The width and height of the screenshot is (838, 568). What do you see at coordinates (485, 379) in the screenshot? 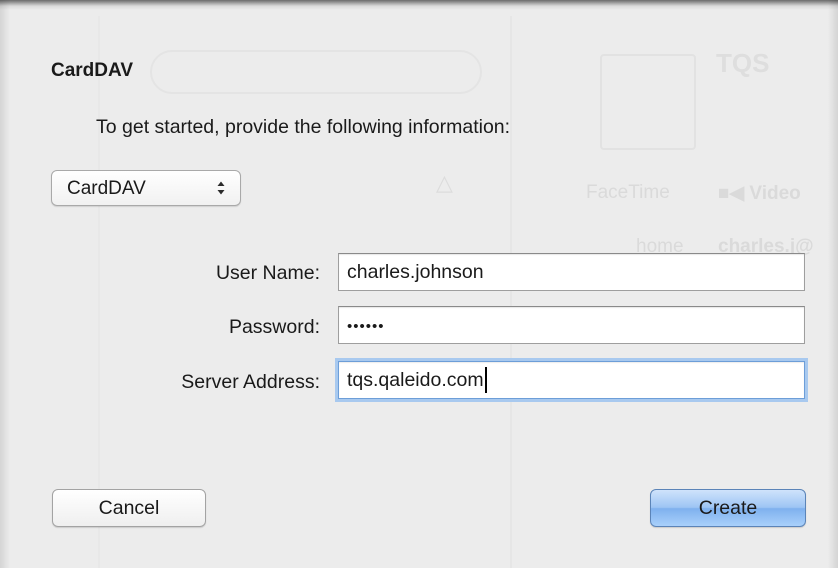
I see `text-caret` at bounding box center [485, 379].